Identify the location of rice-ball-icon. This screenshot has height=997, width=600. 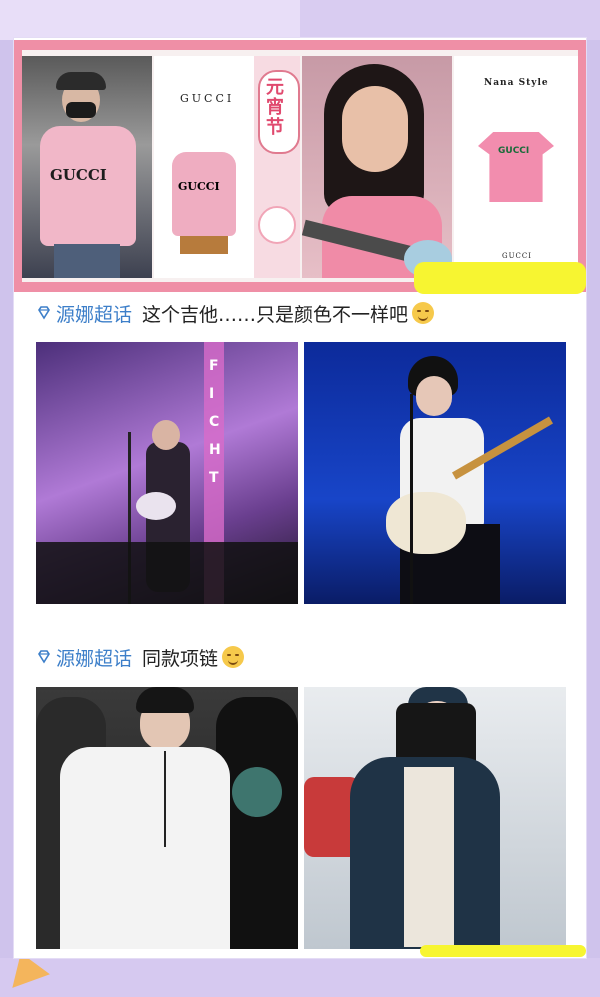
(277, 225).